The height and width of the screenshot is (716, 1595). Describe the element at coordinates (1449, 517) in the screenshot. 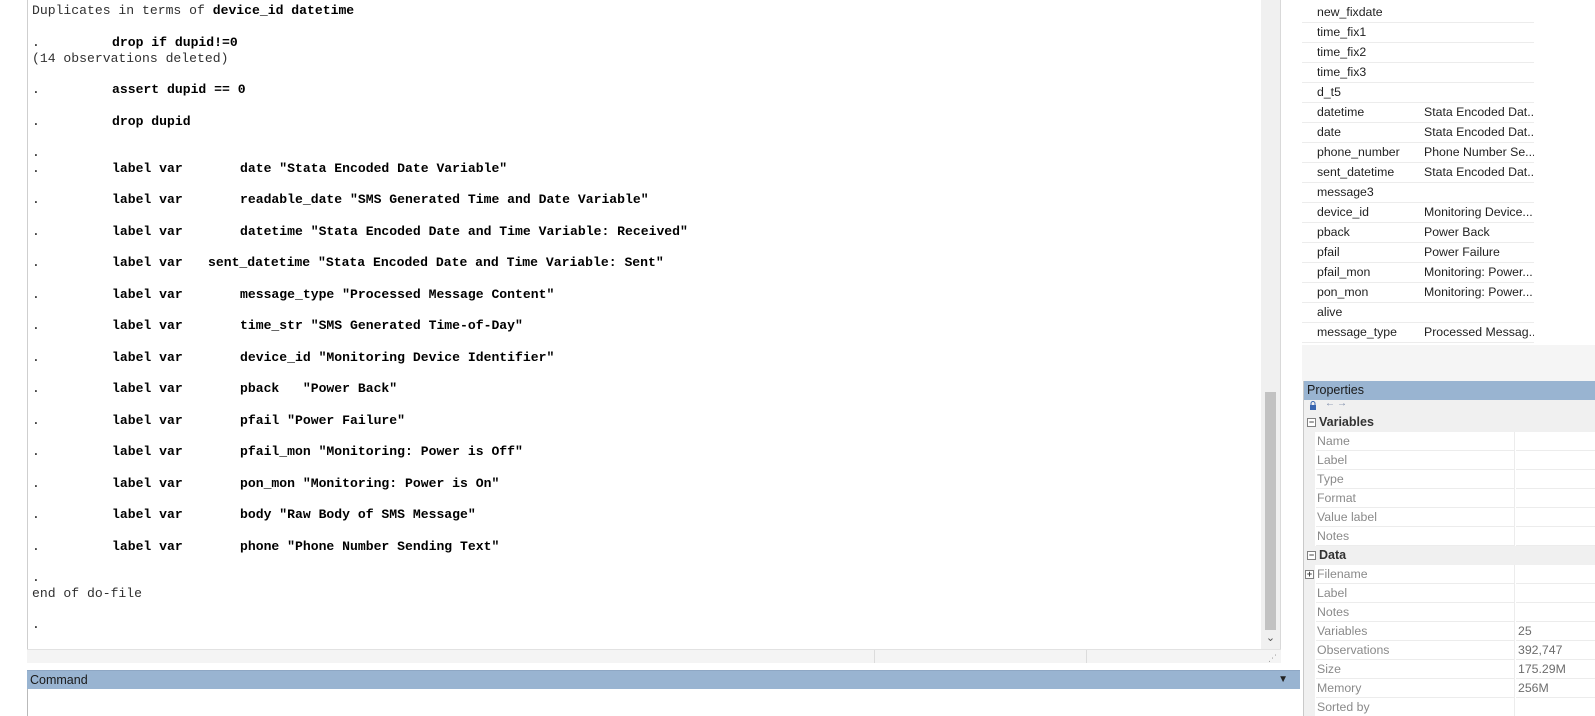

I see `property-row: Value label` at that location.